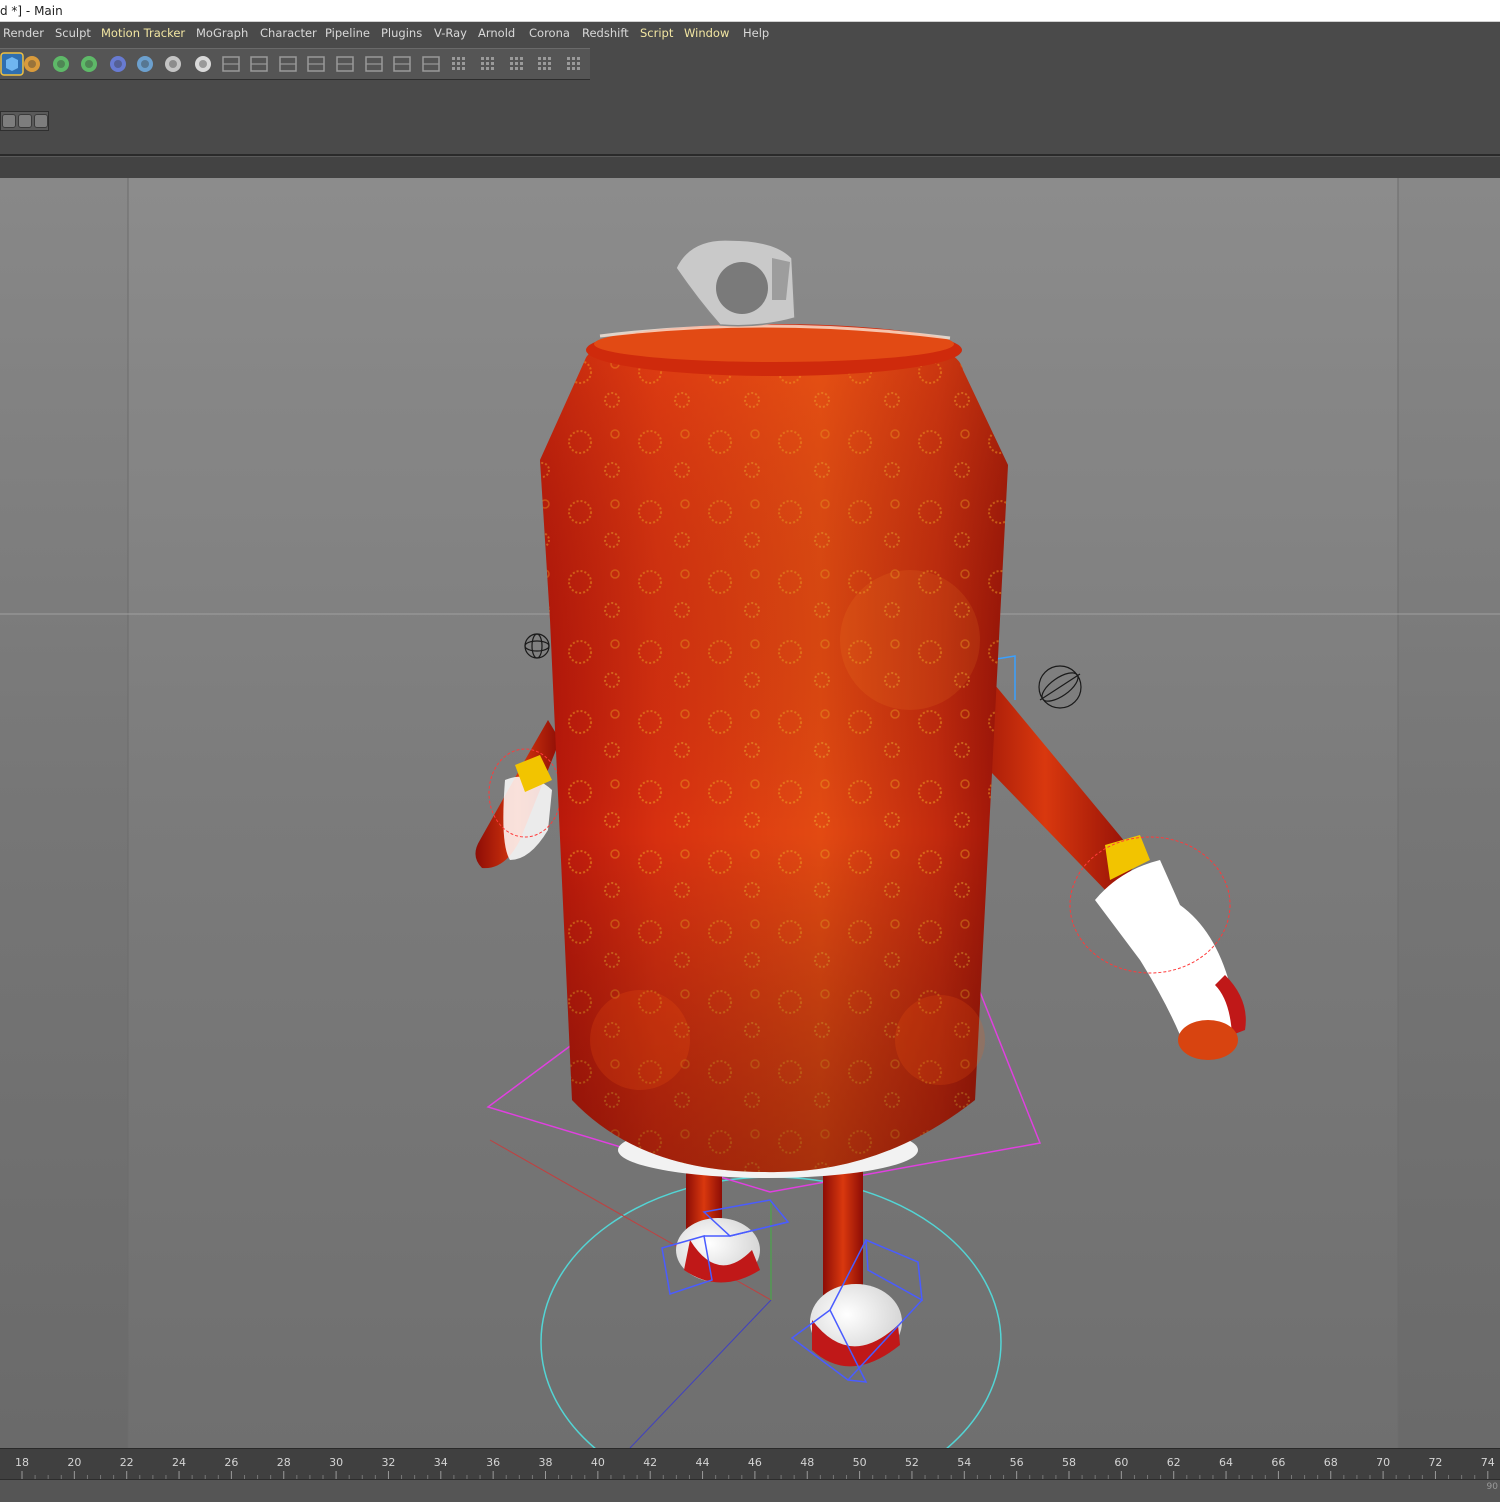 The width and height of the screenshot is (1500, 1502). Describe the element at coordinates (1383, 1462) in the screenshot. I see `timeline-tick-label: 70` at that location.